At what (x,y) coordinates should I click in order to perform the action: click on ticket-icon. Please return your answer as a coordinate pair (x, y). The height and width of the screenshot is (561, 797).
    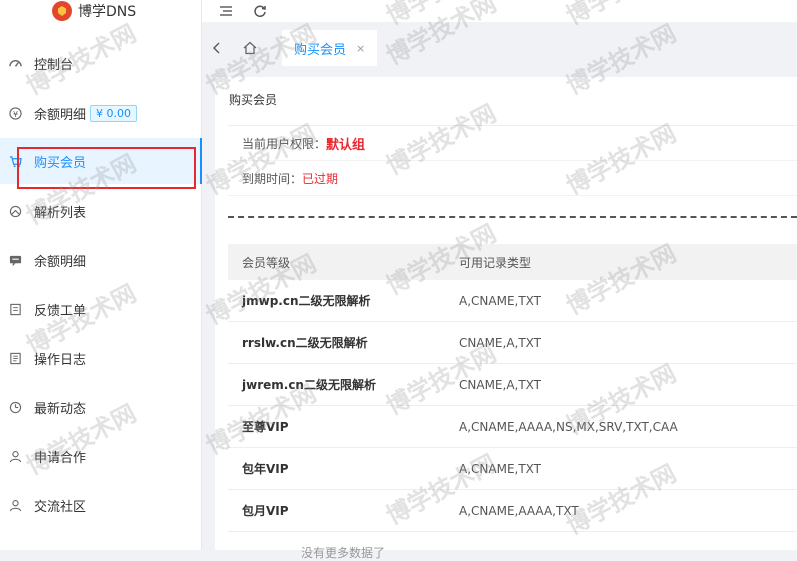
    Looking at the image, I should click on (15, 309).